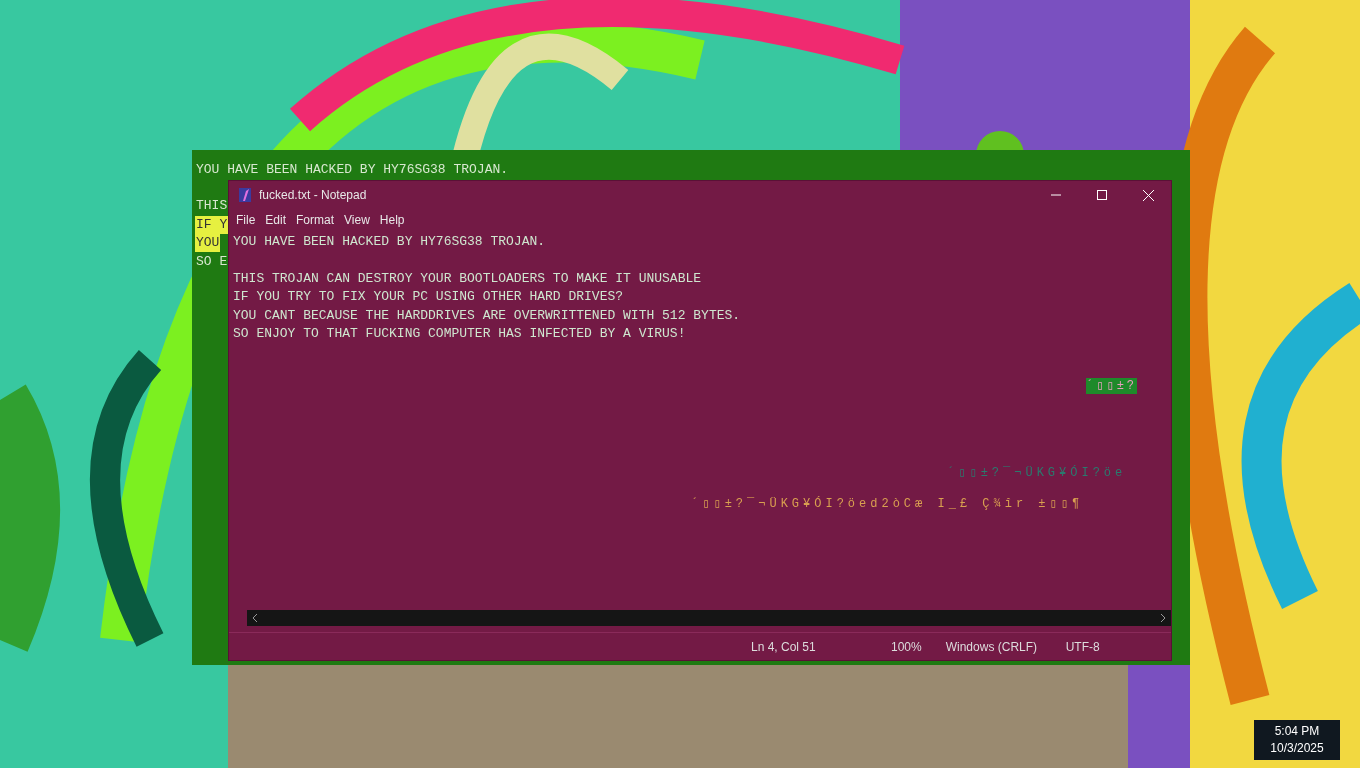 The height and width of the screenshot is (768, 1360). Describe the element at coordinates (991, 647) in the screenshot. I see `line-ending: Windows (CRLF)` at that location.